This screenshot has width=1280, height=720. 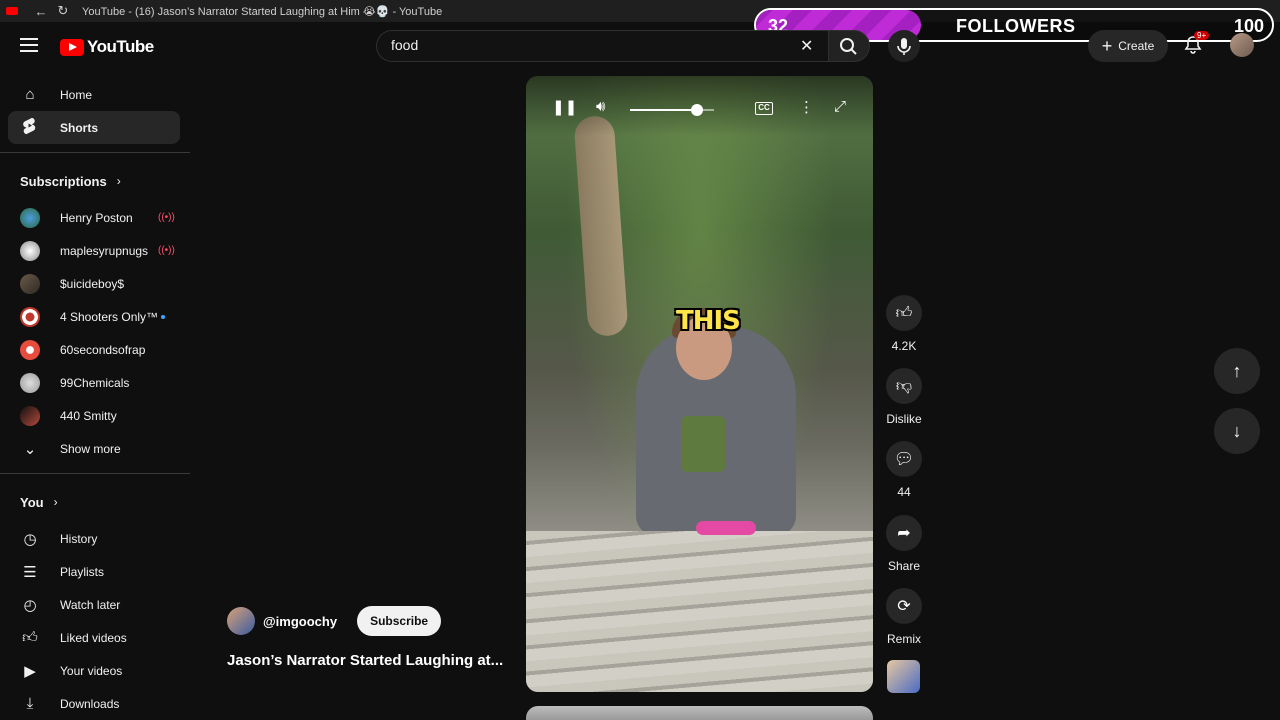 What do you see at coordinates (708, 321) in the screenshot?
I see `video-caption: THIS` at bounding box center [708, 321].